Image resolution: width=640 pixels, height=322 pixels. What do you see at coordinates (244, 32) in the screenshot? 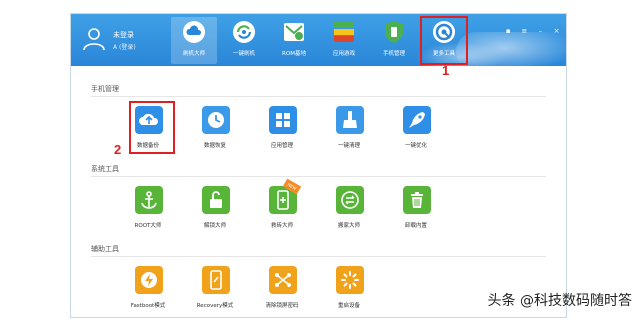
I see `refresh-icon` at bounding box center [244, 32].